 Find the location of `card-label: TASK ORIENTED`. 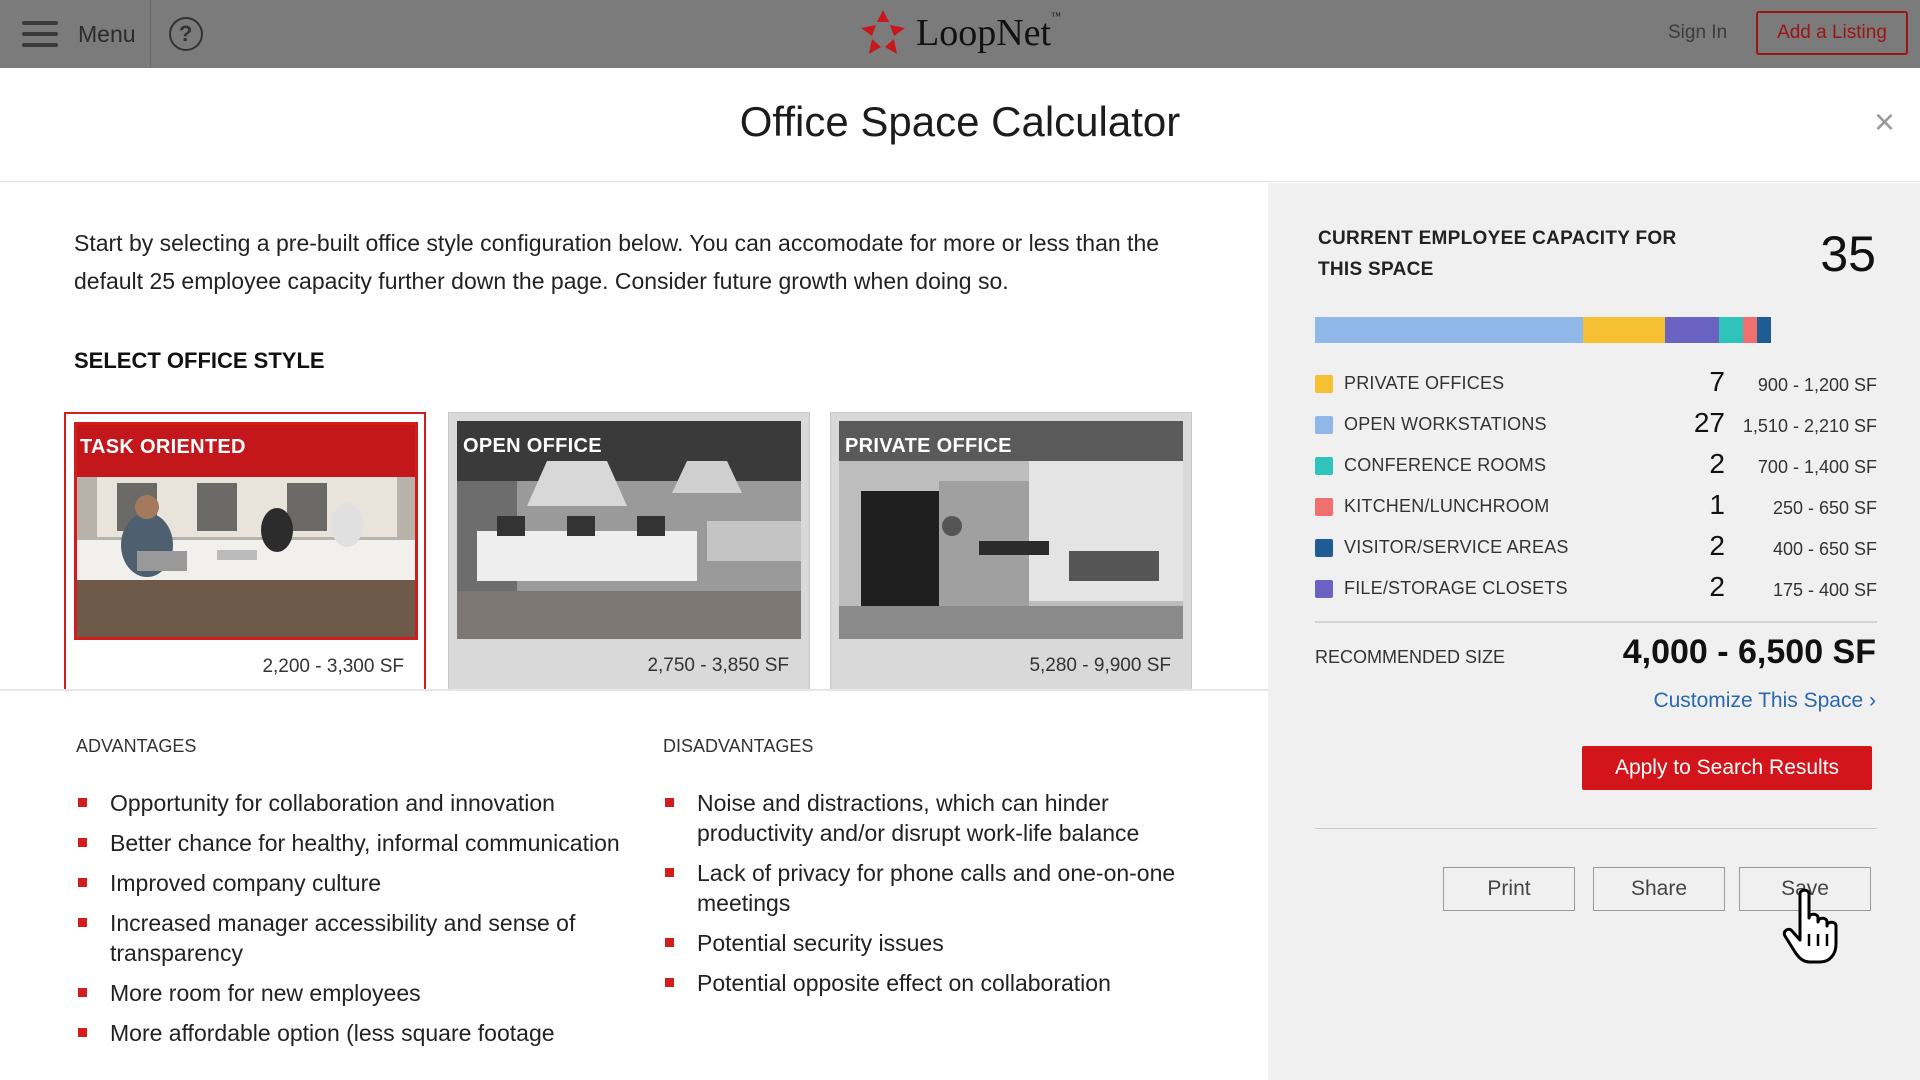

card-label: TASK ORIENTED is located at coordinates (163, 447).